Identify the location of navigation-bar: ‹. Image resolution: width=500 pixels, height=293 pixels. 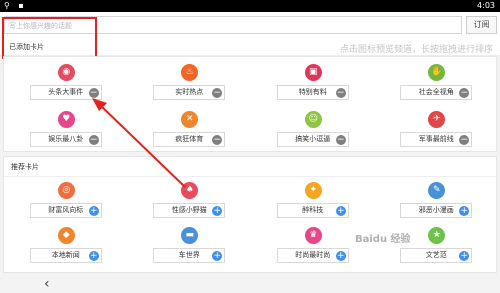
(250, 285).